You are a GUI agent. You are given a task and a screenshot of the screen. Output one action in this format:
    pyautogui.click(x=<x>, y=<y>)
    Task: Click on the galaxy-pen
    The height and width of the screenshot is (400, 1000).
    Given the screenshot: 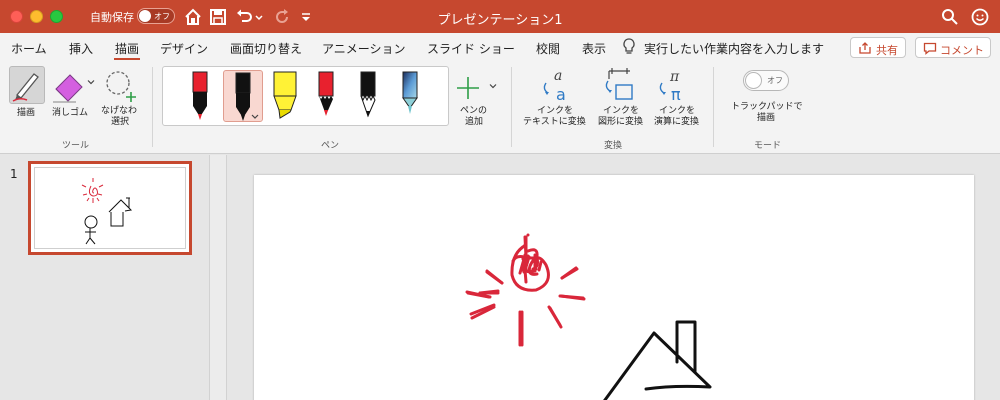 What is the action you would take?
    pyautogui.click(x=411, y=96)
    